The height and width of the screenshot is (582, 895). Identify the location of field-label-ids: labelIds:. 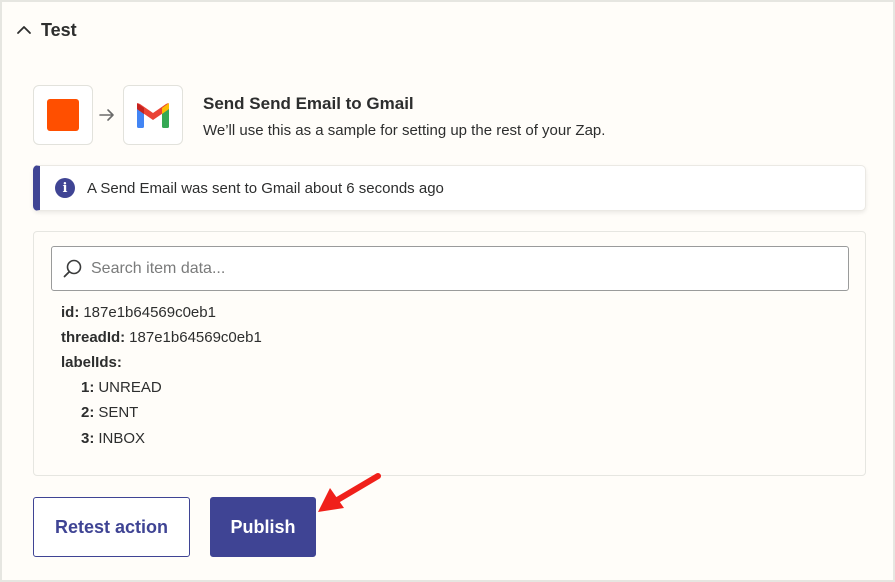
(93, 363).